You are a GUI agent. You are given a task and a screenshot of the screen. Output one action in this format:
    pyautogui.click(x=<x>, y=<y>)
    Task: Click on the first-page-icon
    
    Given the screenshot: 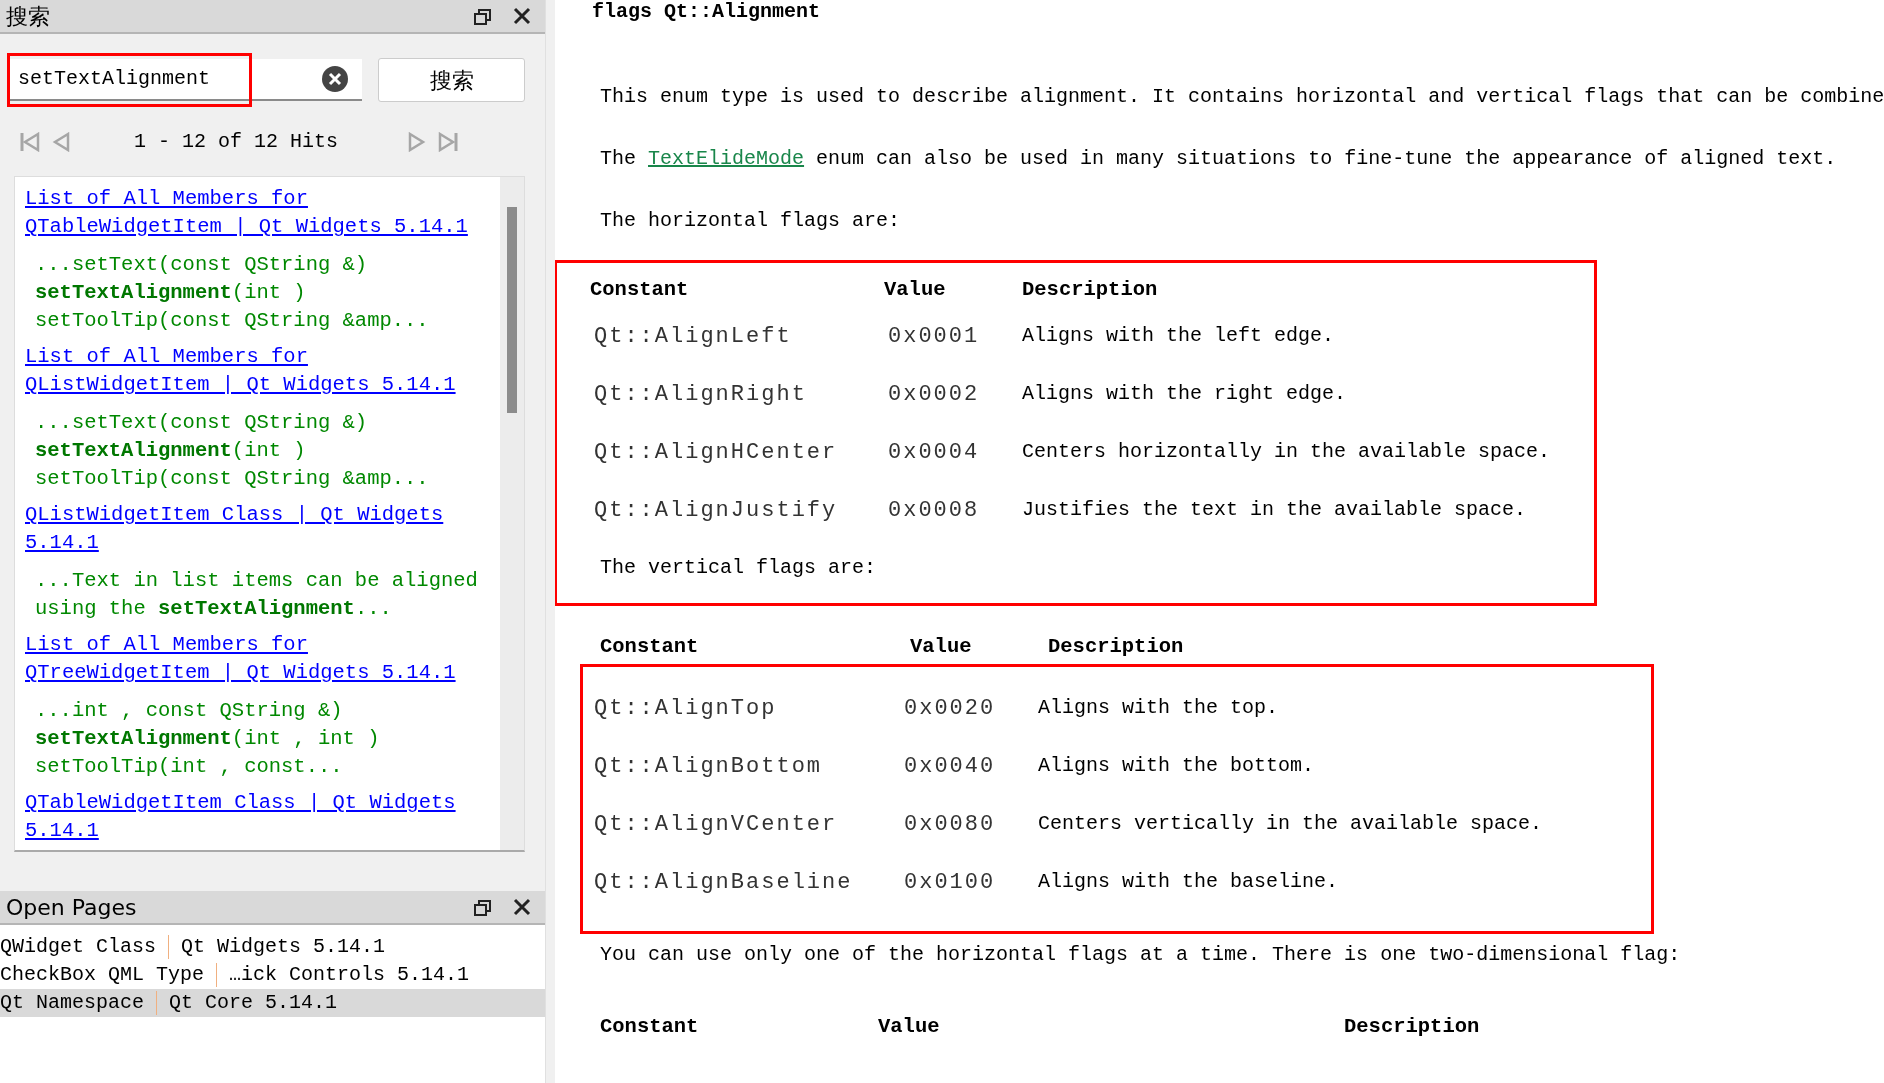 What is the action you would take?
    pyautogui.click(x=30, y=142)
    